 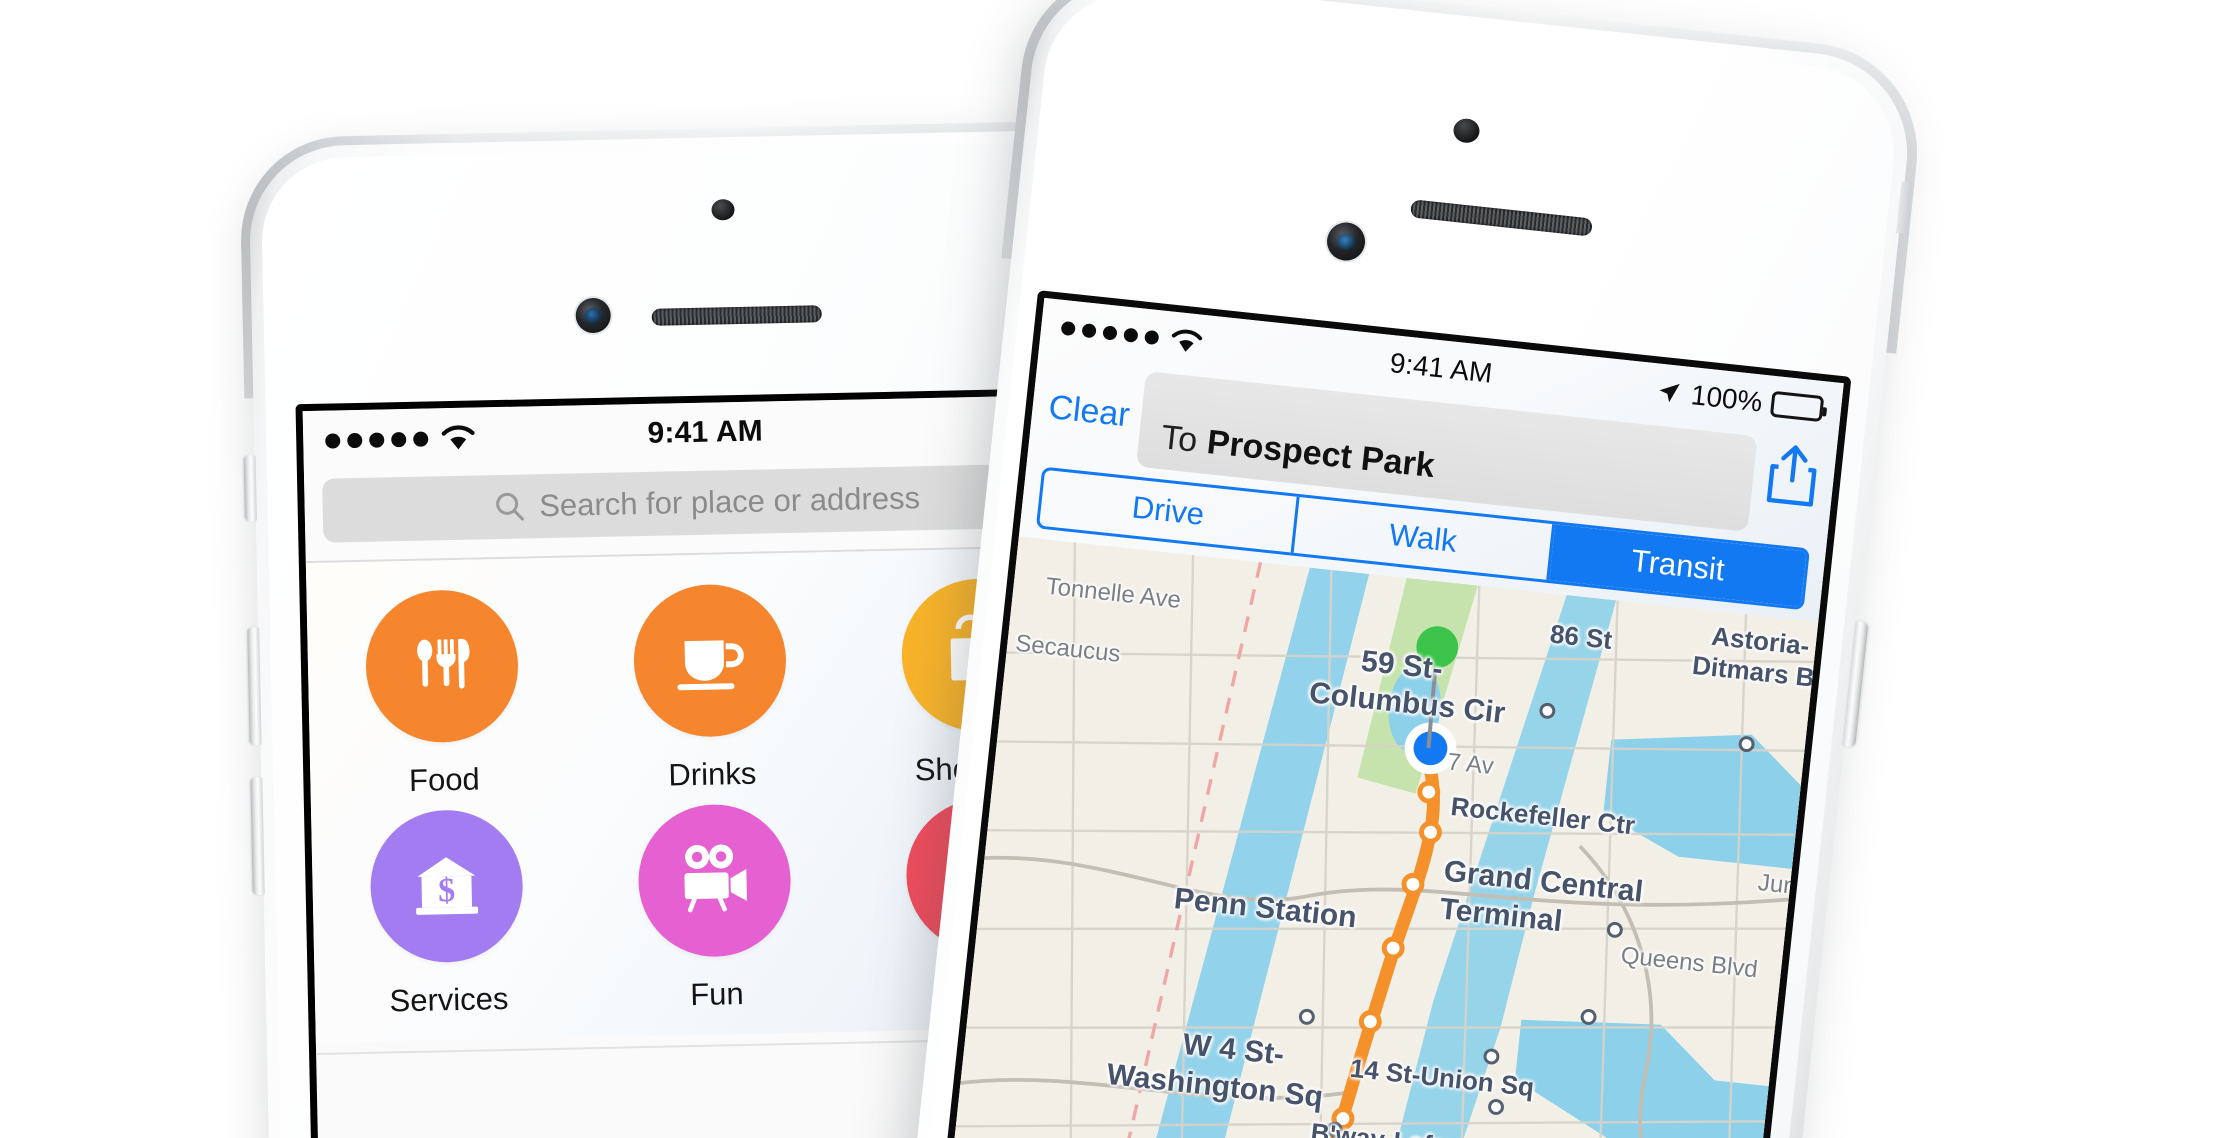 What do you see at coordinates (444, 779) in the screenshot?
I see `category-label: Food` at bounding box center [444, 779].